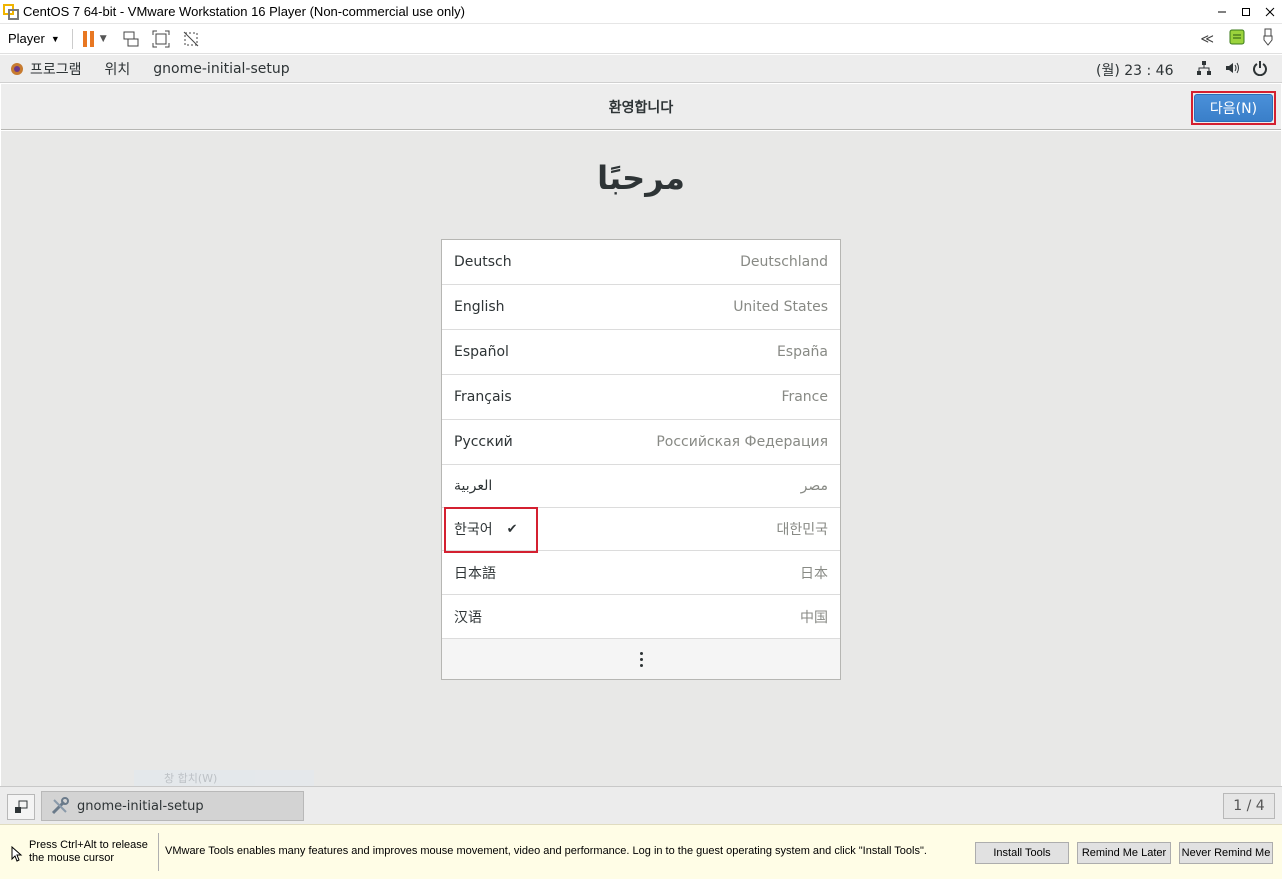 This screenshot has height=879, width=1282. I want to click on language-row: Deutsch Deutschland, so click(641, 262).